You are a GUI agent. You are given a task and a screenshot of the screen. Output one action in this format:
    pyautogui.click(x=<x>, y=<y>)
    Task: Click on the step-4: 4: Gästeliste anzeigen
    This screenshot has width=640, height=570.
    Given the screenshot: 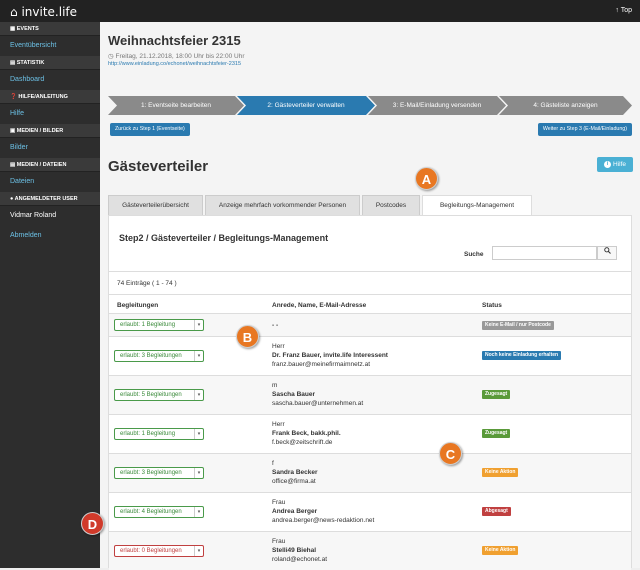 What is the action you would take?
    pyautogui.click(x=565, y=105)
    